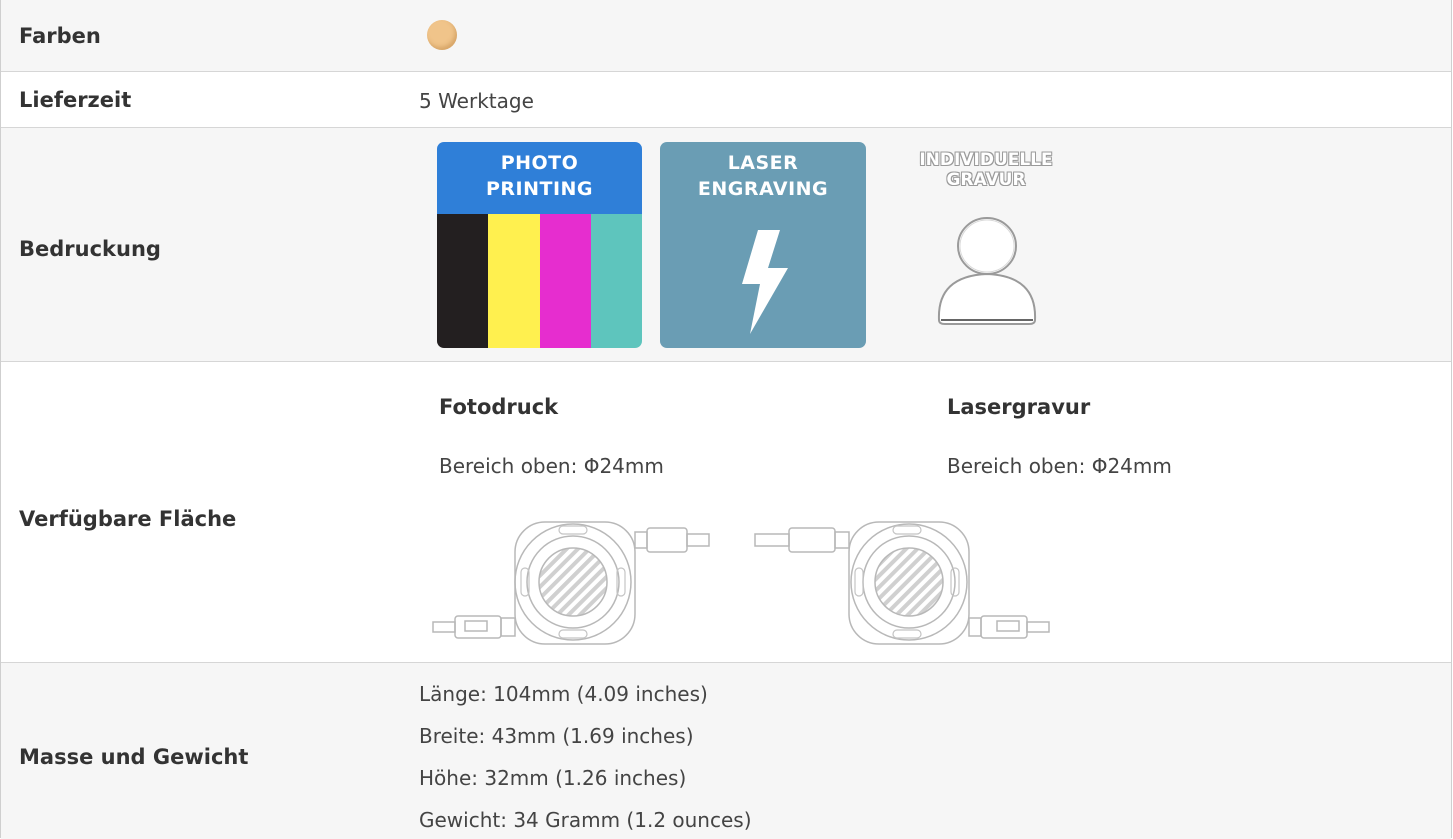  I want to click on lasergravur-area-text: Bereich oben: Φ24mm, so click(1059, 466).